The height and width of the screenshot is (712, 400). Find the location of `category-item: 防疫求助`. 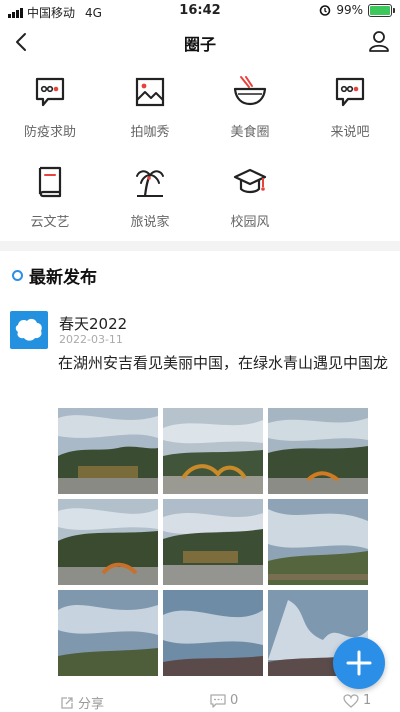

category-item: 防疫求助 is located at coordinates (50, 110).